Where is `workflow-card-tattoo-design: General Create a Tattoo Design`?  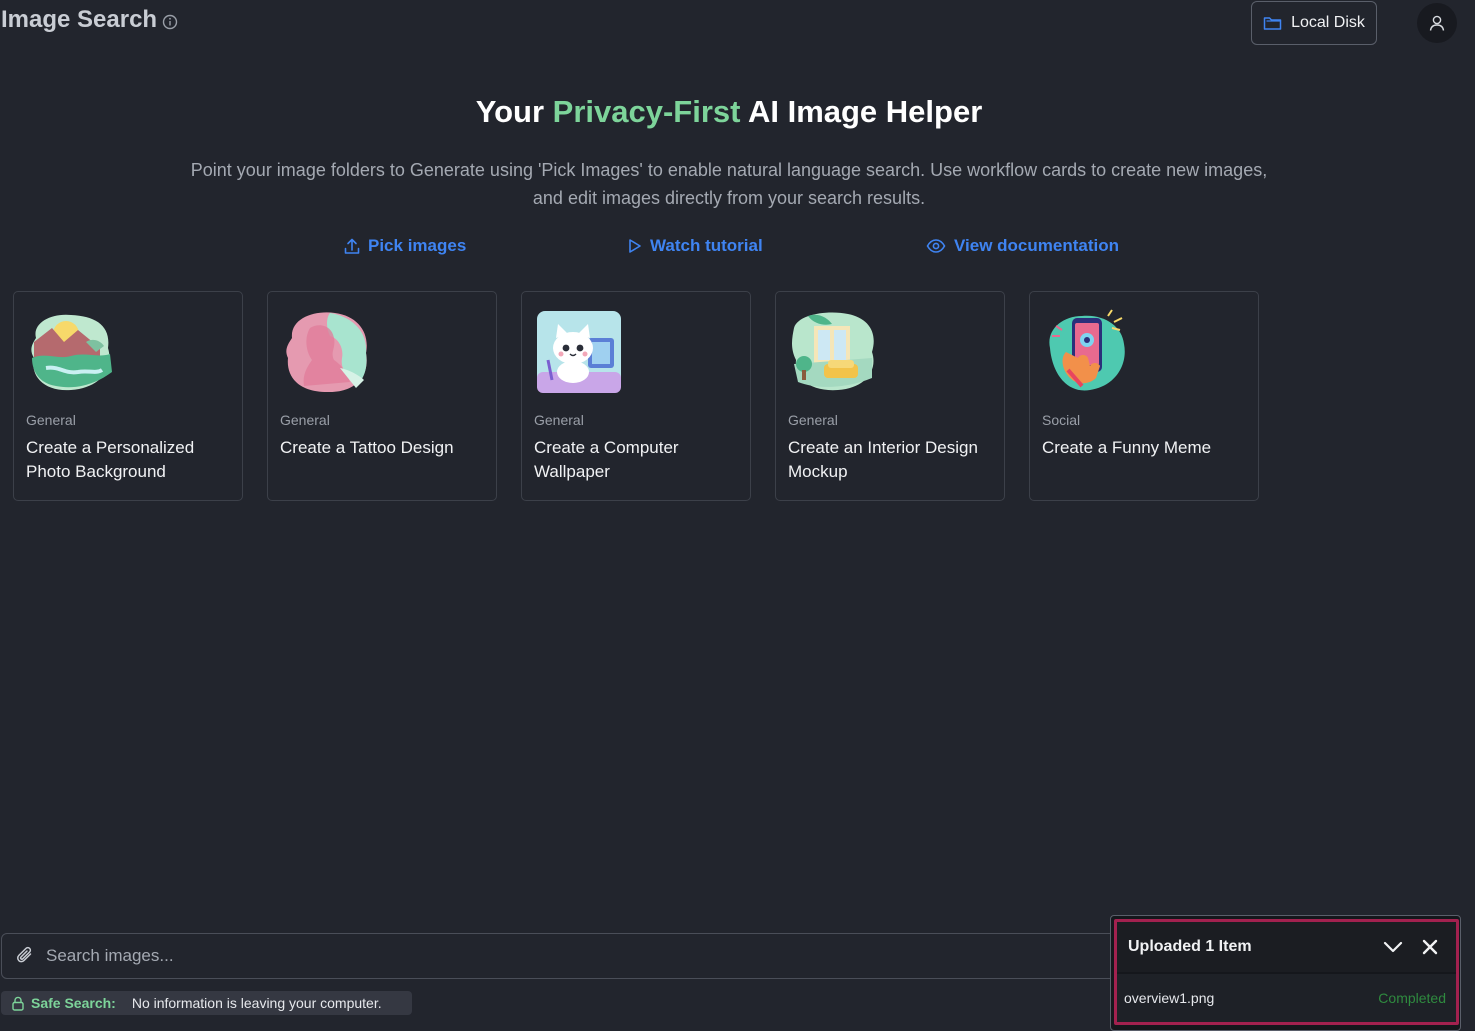
workflow-card-tattoo-design: General Create a Tattoo Design is located at coordinates (382, 396).